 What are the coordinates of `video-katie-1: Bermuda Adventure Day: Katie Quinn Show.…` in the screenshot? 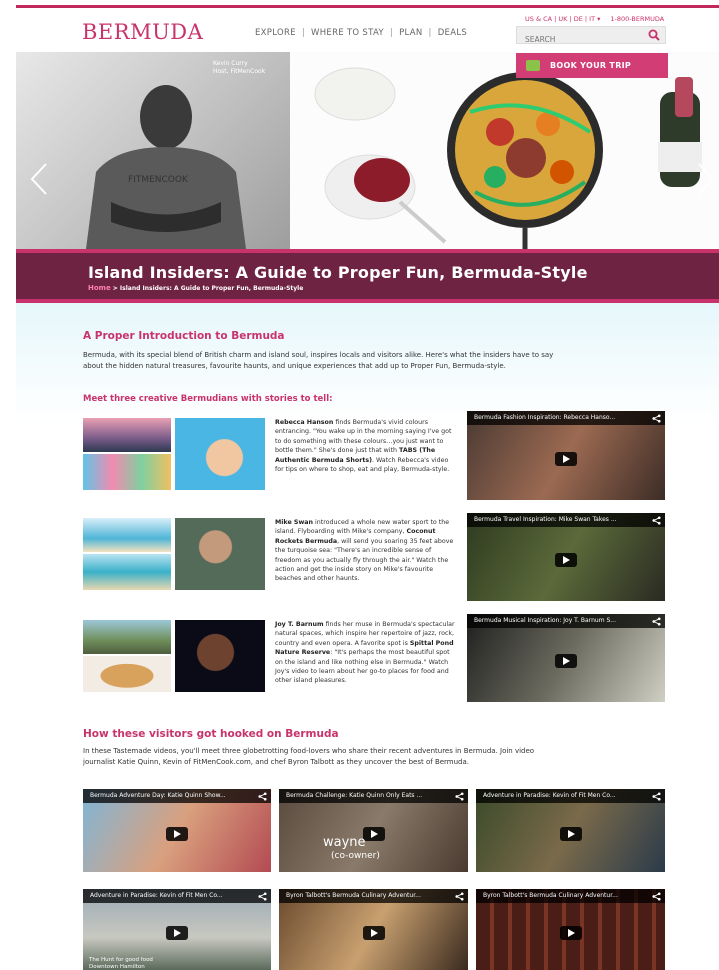 It's located at (177, 830).